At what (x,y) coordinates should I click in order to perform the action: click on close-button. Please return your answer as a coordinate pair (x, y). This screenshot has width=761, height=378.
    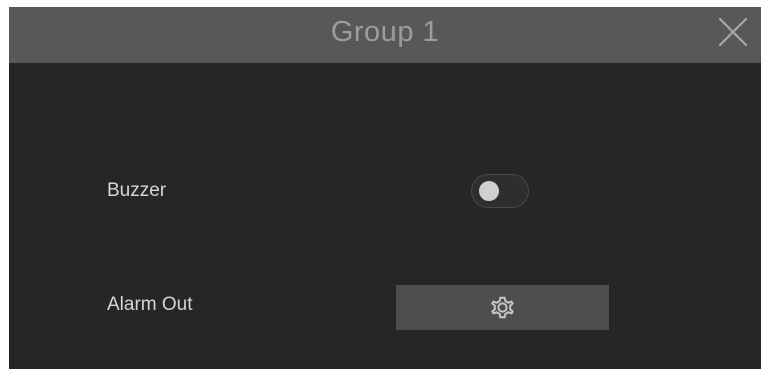
    Looking at the image, I should click on (733, 32).